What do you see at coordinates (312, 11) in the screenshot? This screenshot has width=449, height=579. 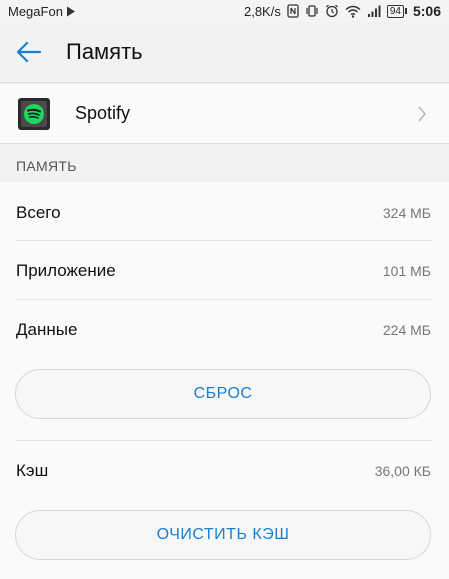 I see `vibrate-icon` at bounding box center [312, 11].